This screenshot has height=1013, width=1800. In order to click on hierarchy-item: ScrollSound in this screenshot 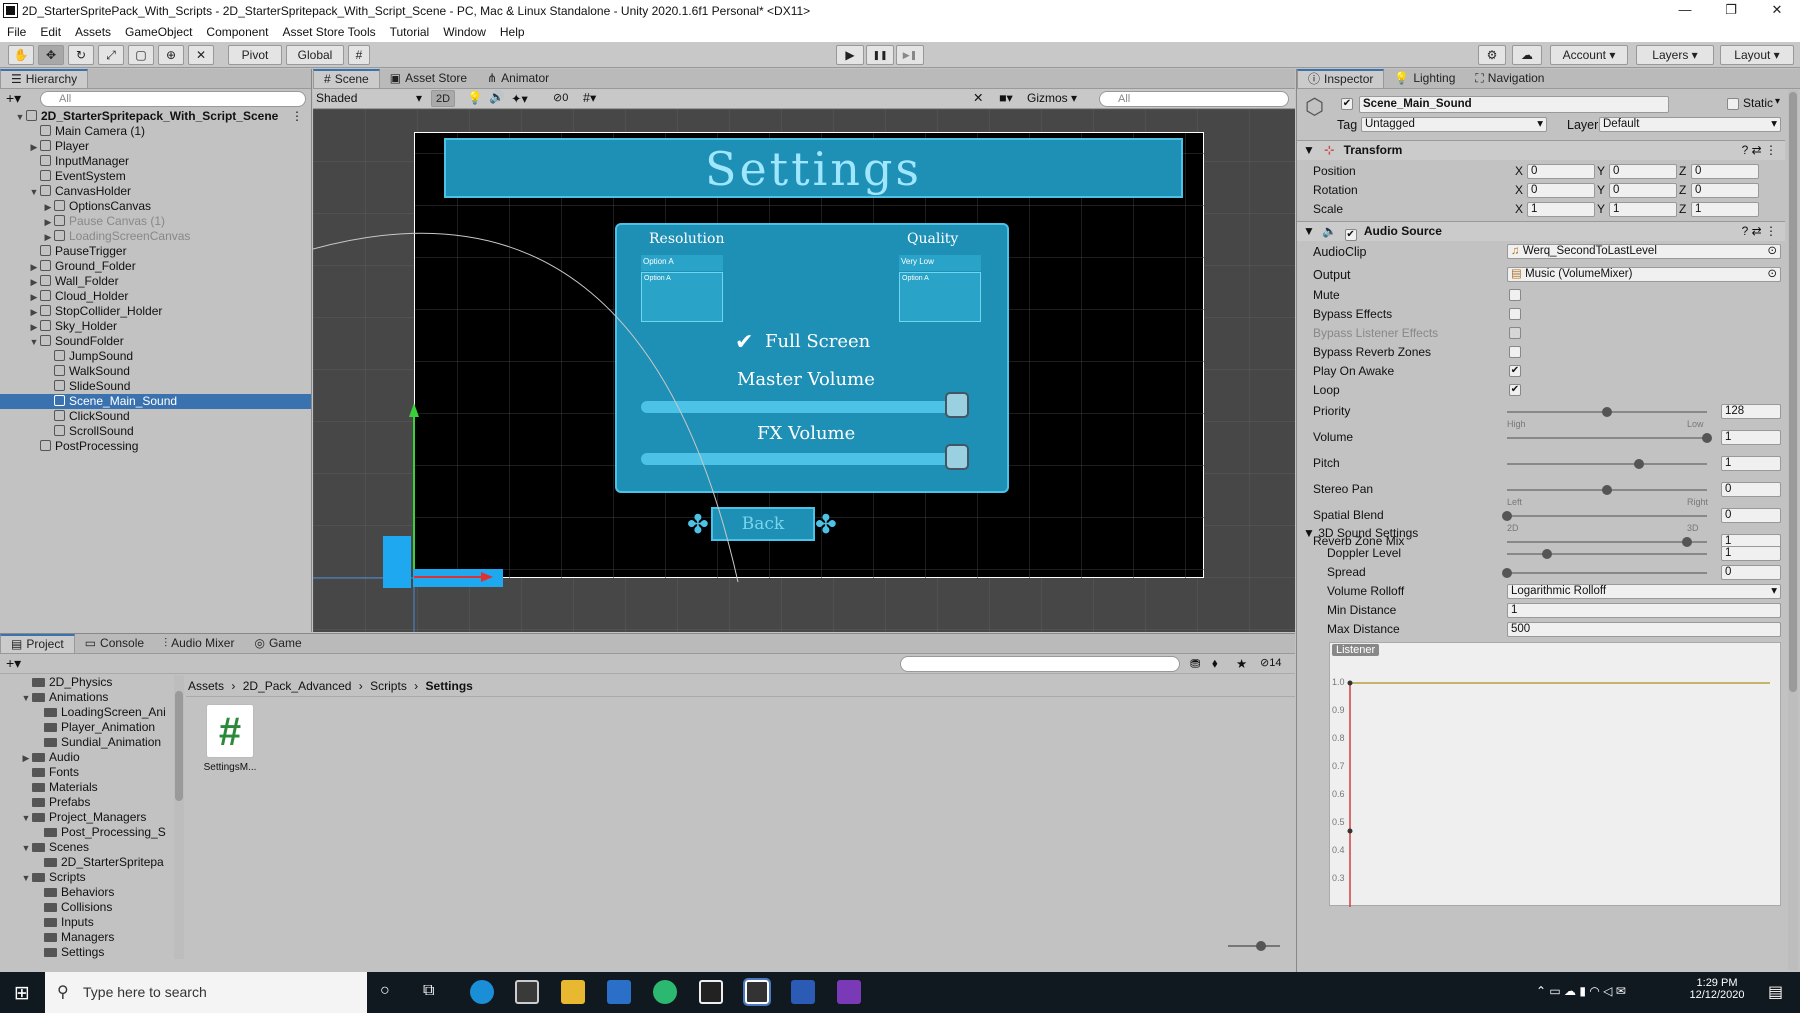, I will do `click(155, 431)`.